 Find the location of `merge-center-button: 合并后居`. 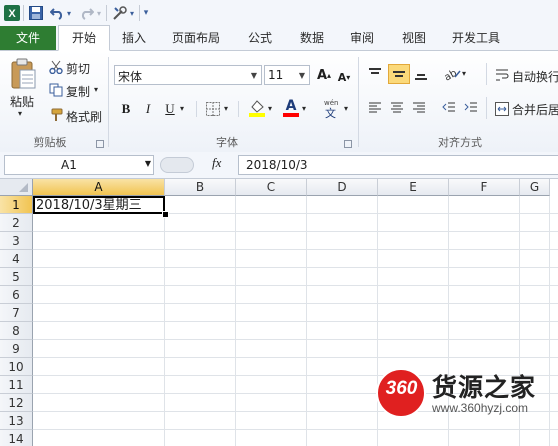

merge-center-button: 合并后居 is located at coordinates (535, 109).